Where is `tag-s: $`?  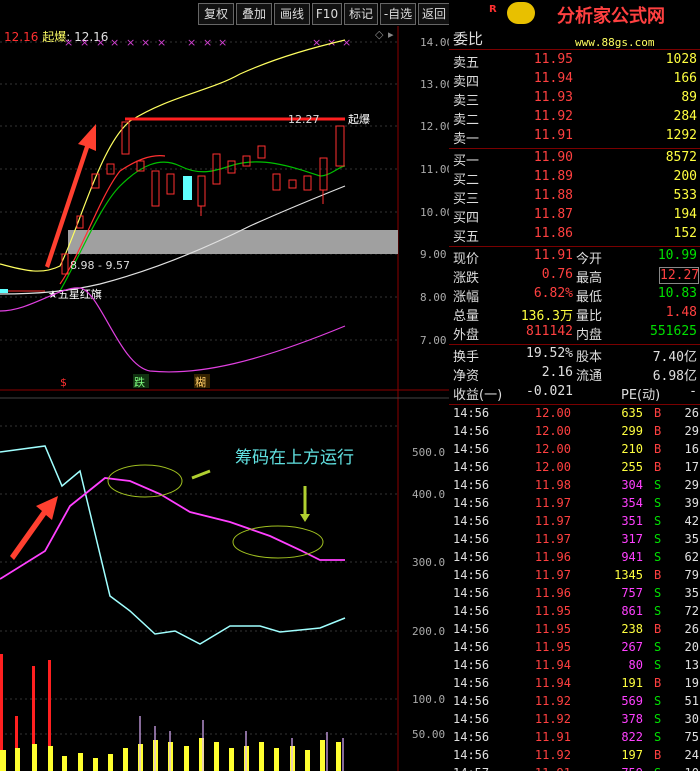
tag-s: $ is located at coordinates (63, 382).